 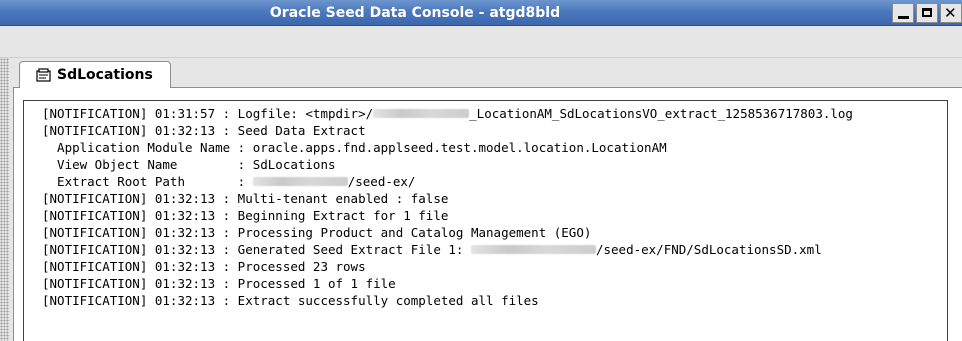 What do you see at coordinates (4, 199) in the screenshot?
I see `side-grip` at bounding box center [4, 199].